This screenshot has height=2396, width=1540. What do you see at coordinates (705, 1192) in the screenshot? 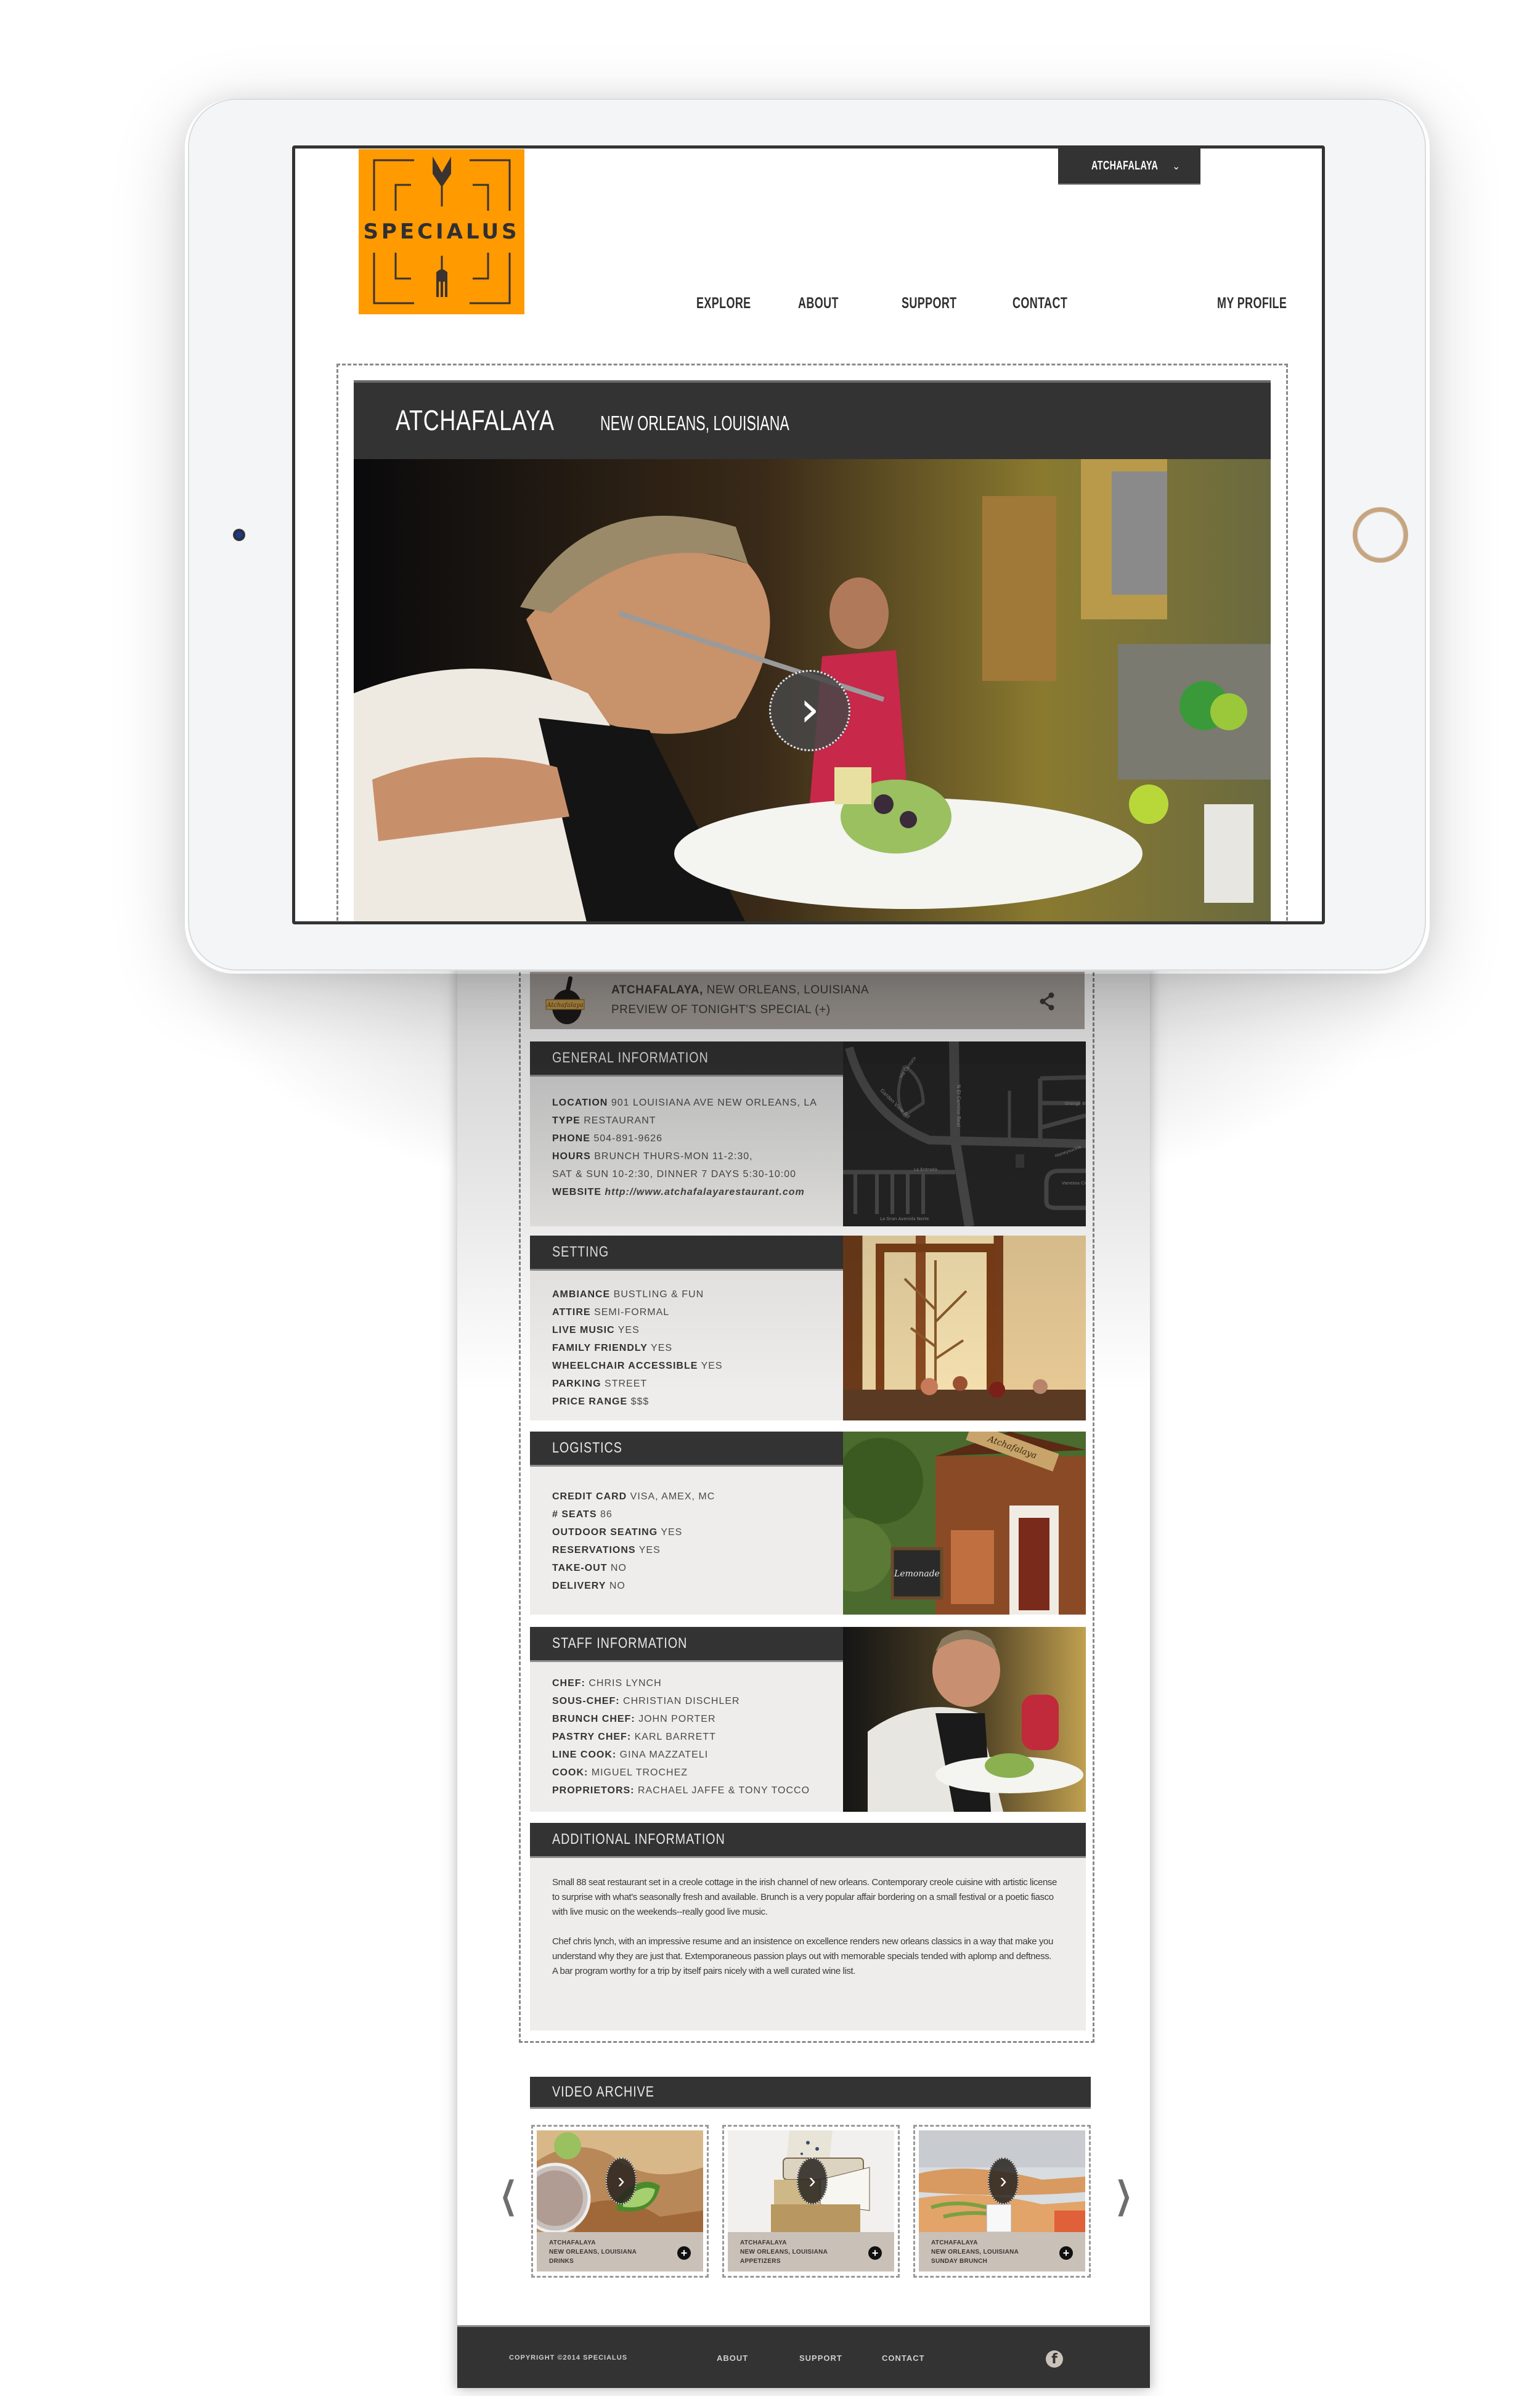
I see `website-link: http://www.atchafalayarestaurant.com` at bounding box center [705, 1192].